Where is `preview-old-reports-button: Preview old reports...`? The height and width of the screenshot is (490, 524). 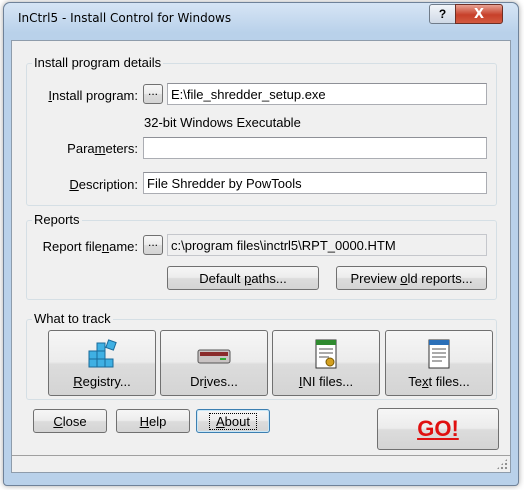
preview-old-reports-button: Preview old reports... is located at coordinates (411, 278).